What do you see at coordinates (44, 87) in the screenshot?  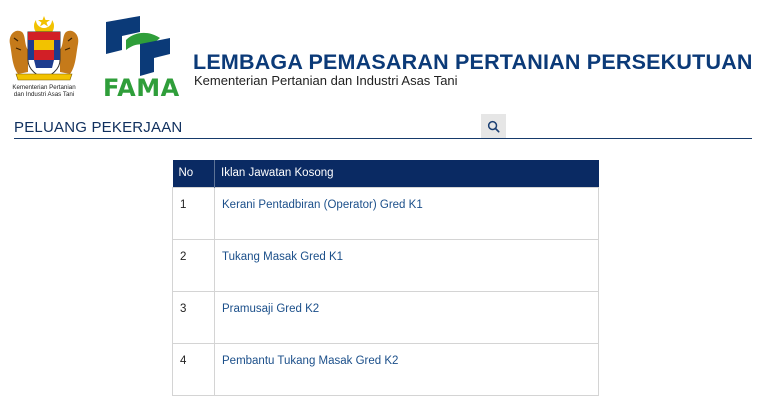 I see `ministry-caption-line1: Kementerian Pertanian` at bounding box center [44, 87].